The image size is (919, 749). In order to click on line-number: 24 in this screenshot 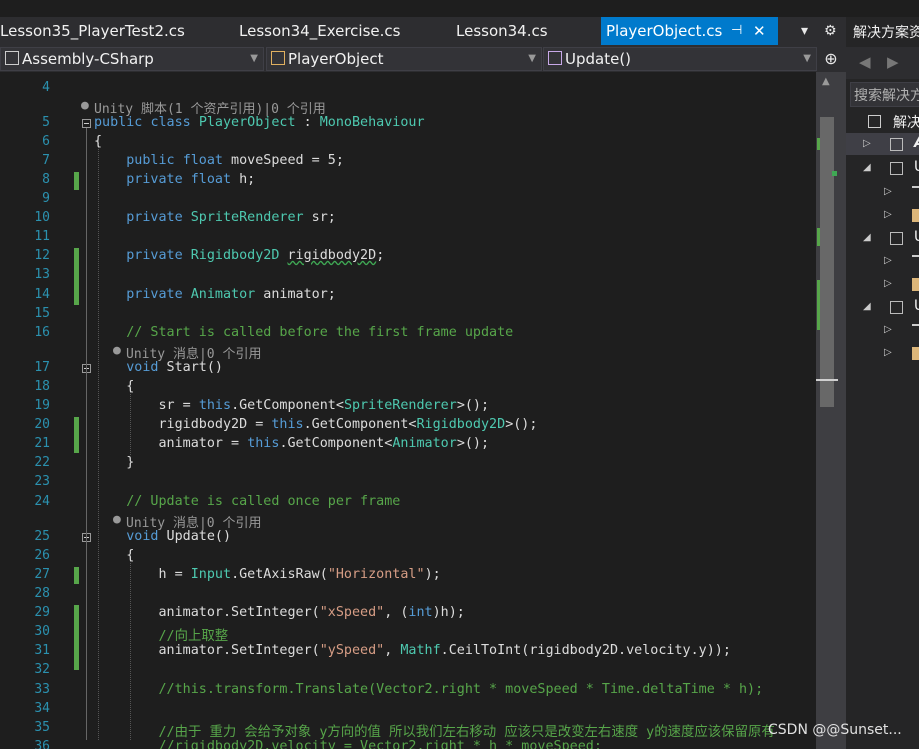, I will do `click(42, 501)`.